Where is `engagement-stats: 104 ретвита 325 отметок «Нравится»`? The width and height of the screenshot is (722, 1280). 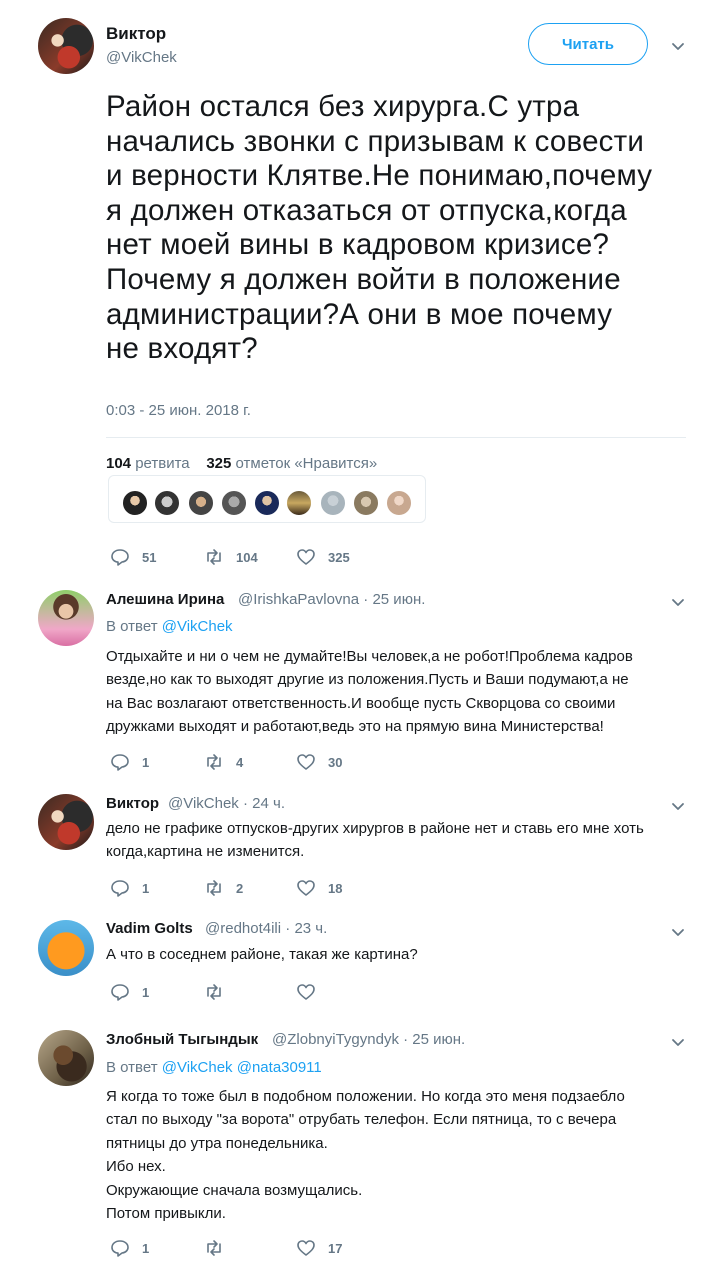
engagement-stats: 104 ретвита 325 отметок «Нравится» is located at coordinates (241, 463).